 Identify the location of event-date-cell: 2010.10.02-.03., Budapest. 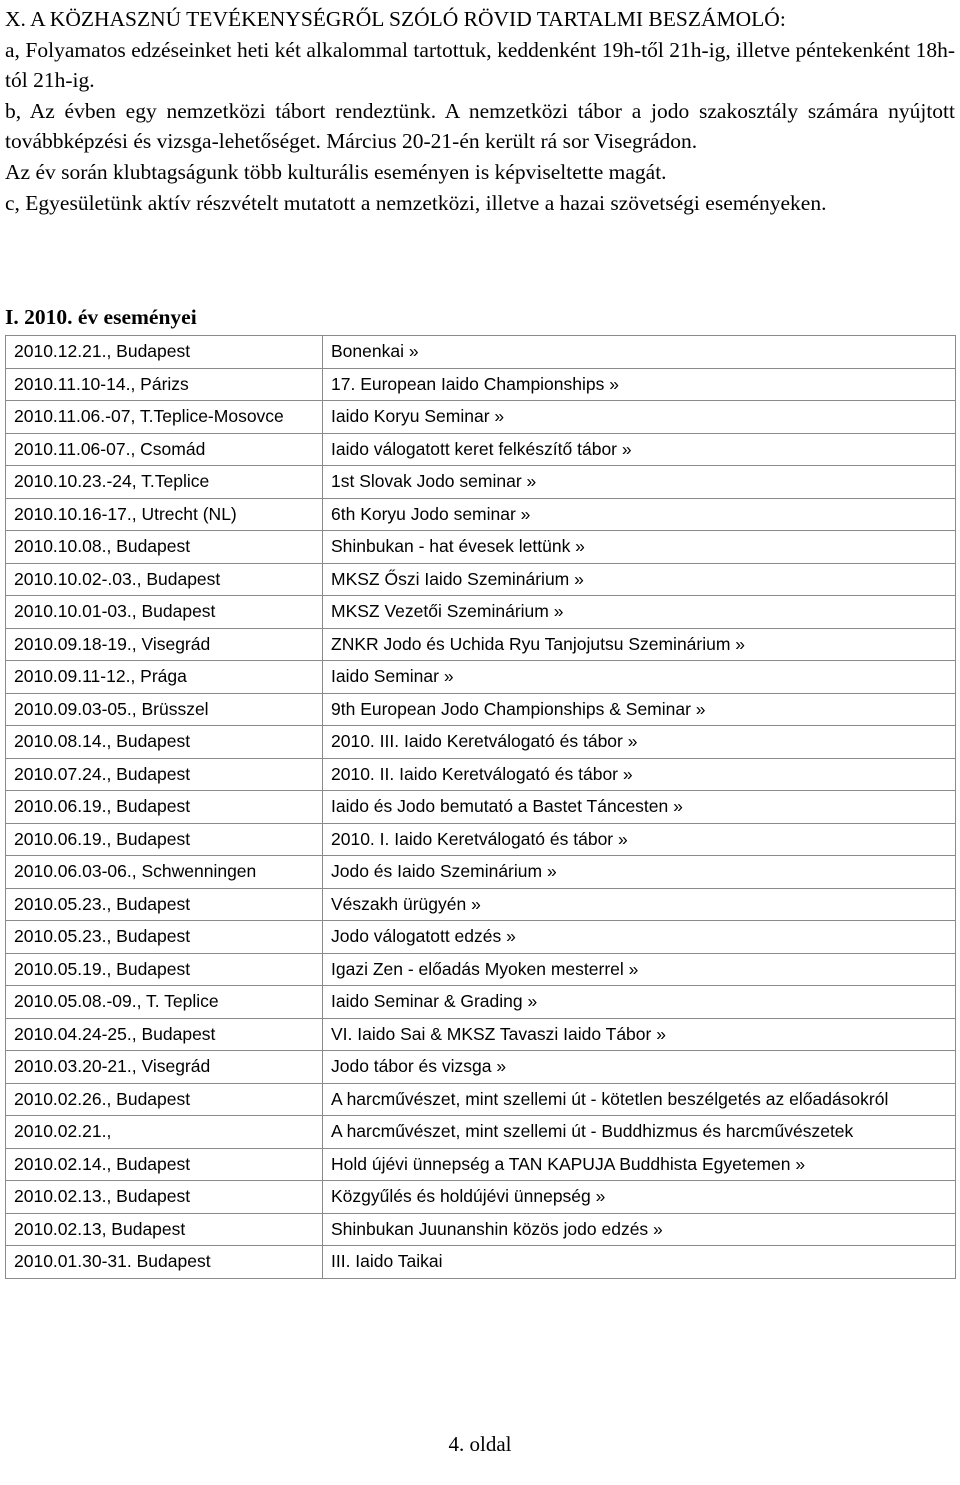
(164, 579).